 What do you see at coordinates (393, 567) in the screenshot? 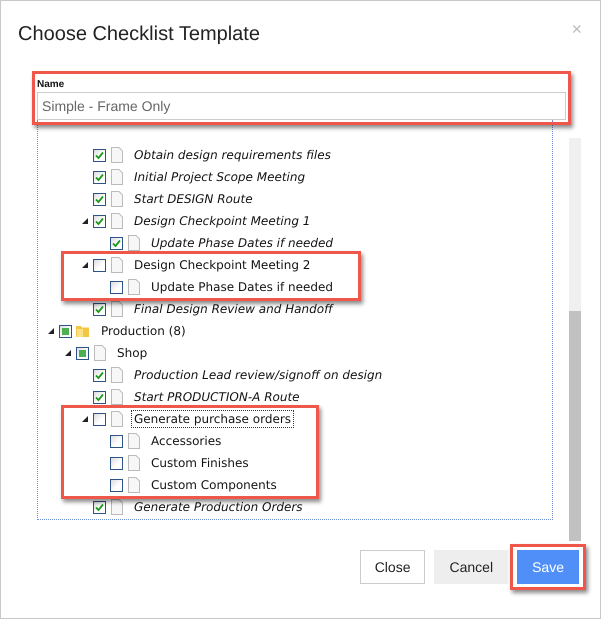
I see `dialog-button: Close` at bounding box center [393, 567].